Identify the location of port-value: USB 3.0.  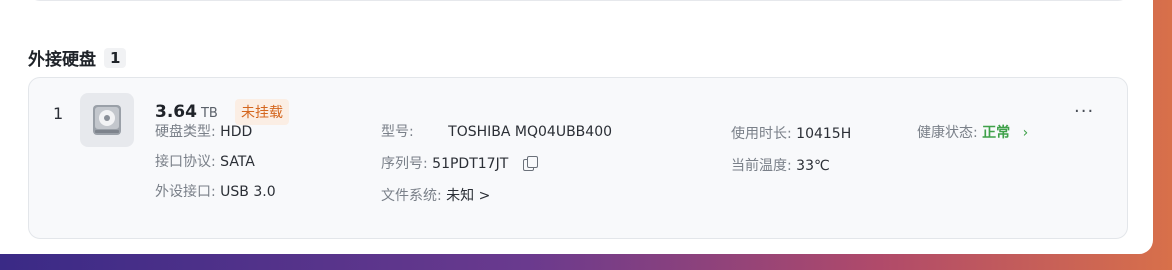
(248, 192).